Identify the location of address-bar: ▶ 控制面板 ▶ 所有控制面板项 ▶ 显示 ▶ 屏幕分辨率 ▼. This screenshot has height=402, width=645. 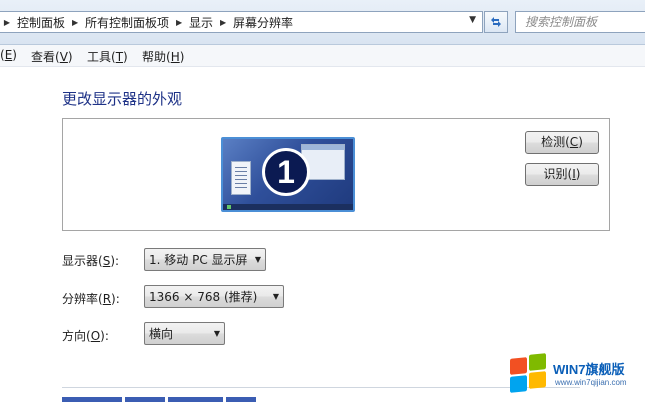
(322, 22).